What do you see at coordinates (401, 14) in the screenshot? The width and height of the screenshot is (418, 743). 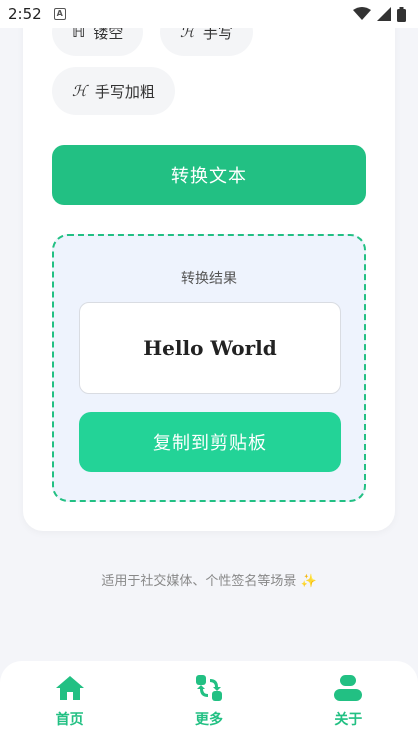 I see `battery-icon` at bounding box center [401, 14].